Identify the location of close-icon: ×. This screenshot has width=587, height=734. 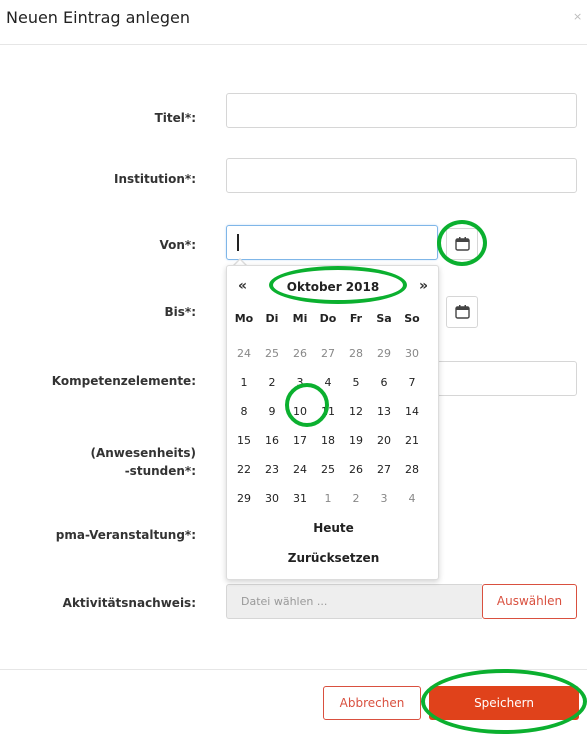
(577, 16).